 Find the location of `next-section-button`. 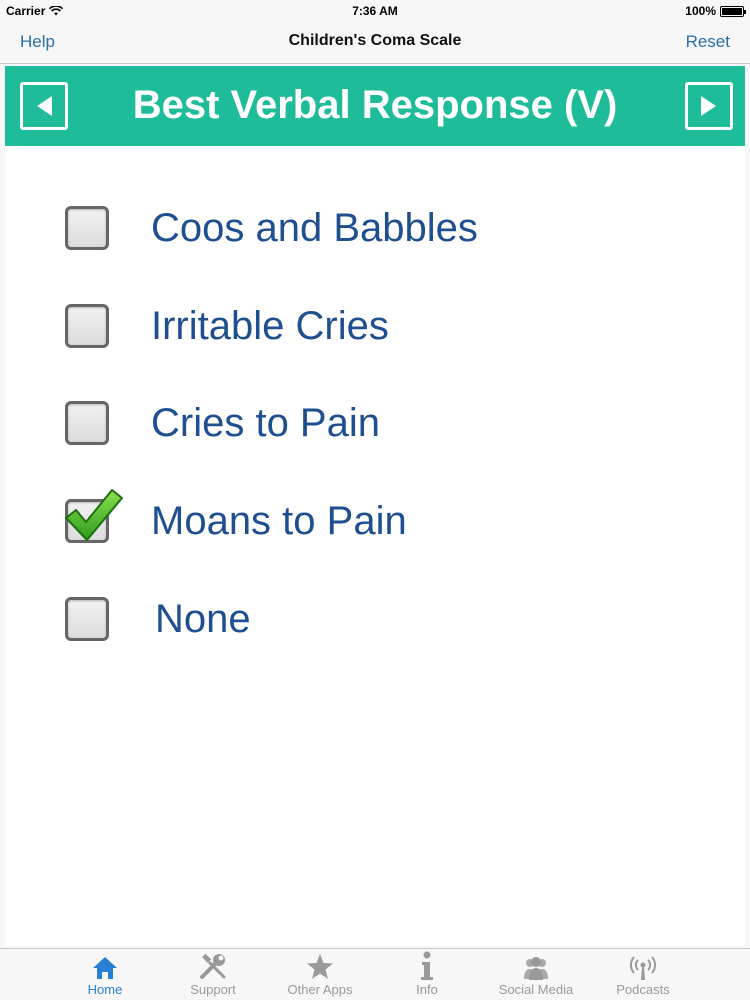

next-section-button is located at coordinates (709, 106).